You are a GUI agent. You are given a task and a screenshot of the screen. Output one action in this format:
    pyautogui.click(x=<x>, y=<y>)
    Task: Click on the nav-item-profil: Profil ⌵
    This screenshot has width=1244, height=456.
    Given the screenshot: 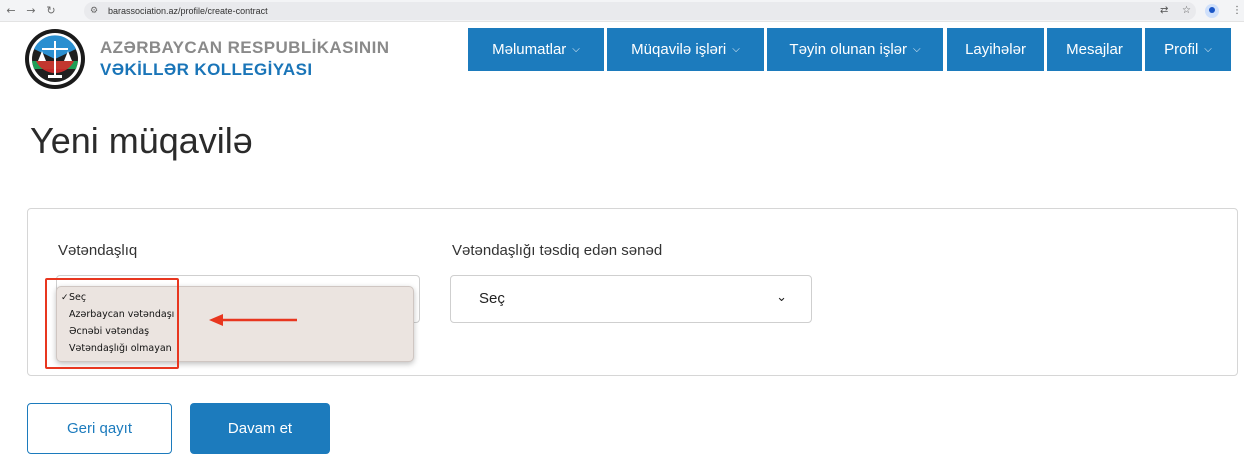 What is the action you would take?
    pyautogui.click(x=1188, y=49)
    